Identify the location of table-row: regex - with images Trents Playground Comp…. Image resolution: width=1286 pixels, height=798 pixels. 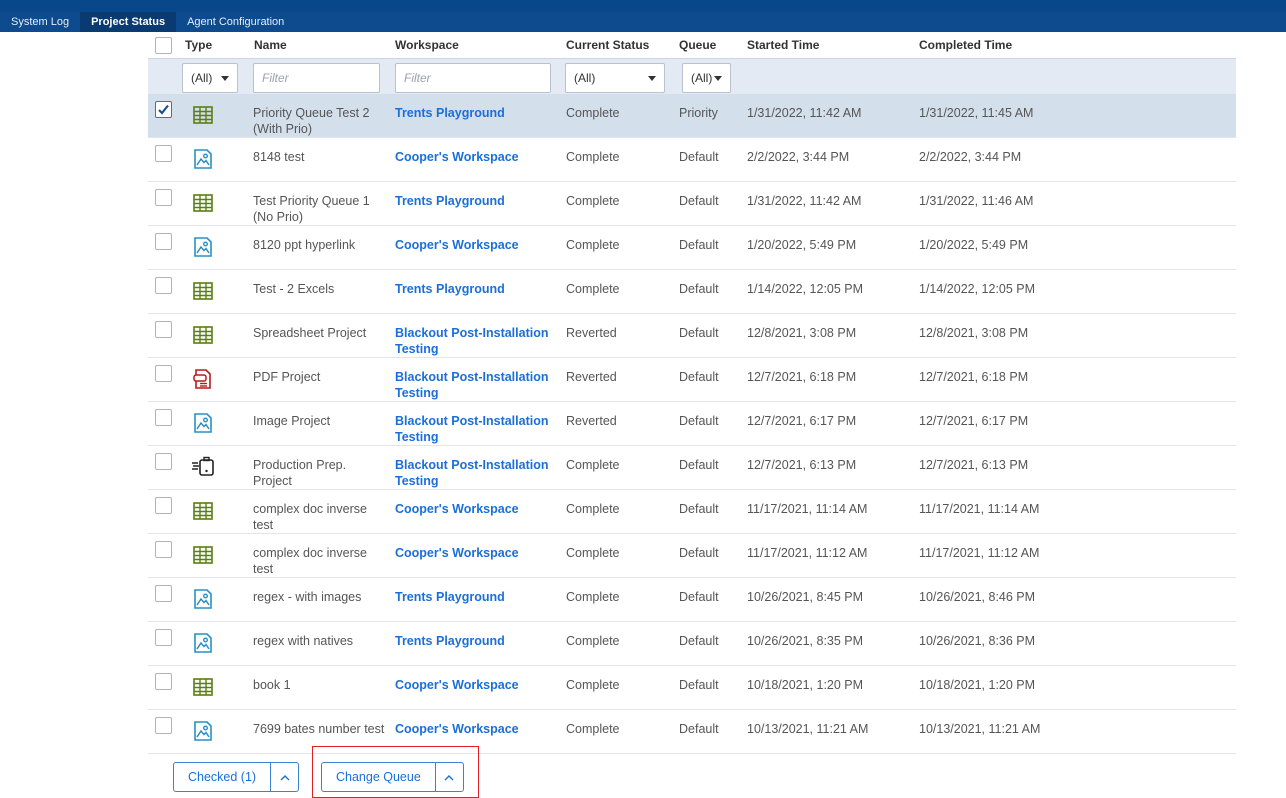
(692, 600).